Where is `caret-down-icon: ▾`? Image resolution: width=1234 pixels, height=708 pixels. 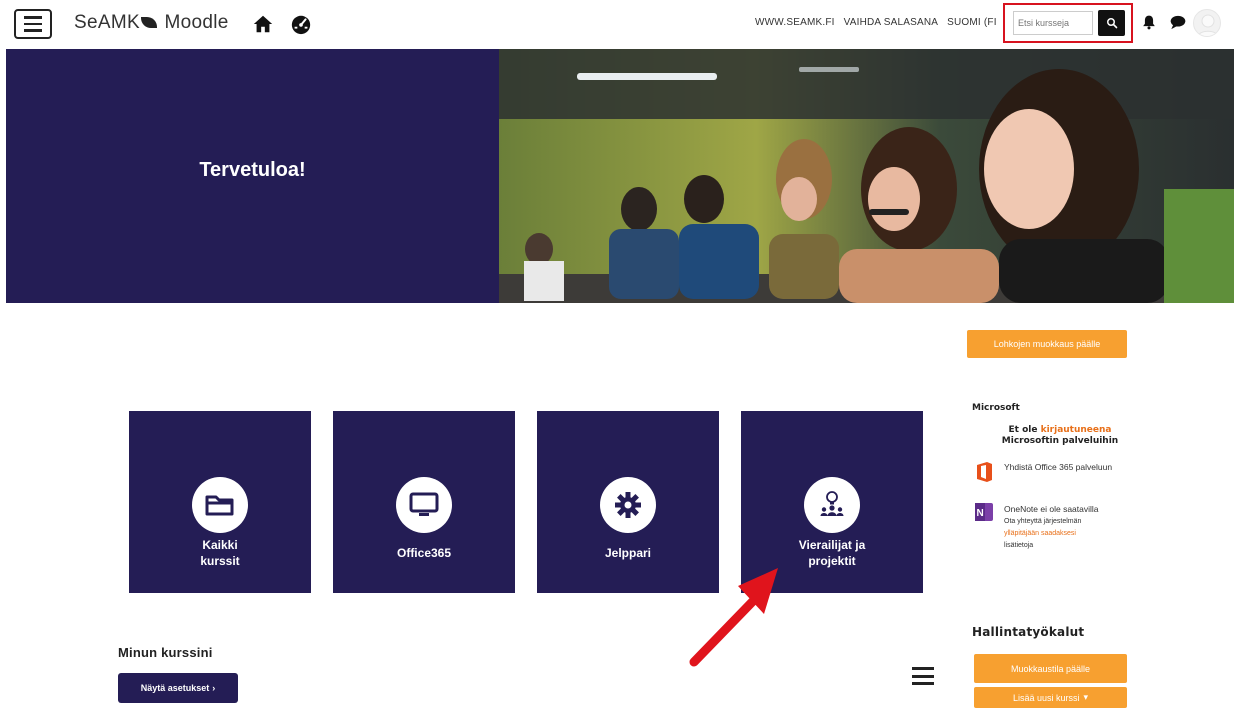 caret-down-icon: ▾ is located at coordinates (1086, 697).